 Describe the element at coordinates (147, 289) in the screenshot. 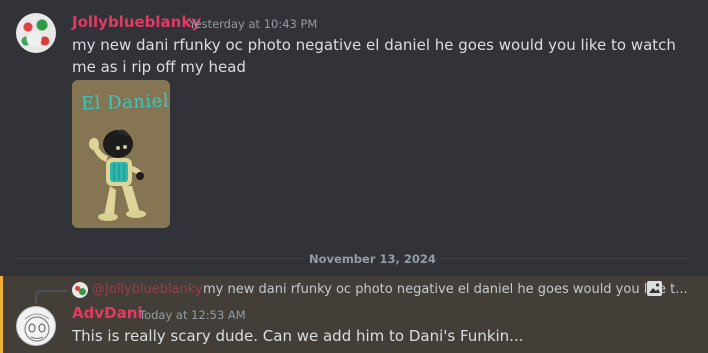

I see `reply-mention: @Jollyblueblanky` at that location.